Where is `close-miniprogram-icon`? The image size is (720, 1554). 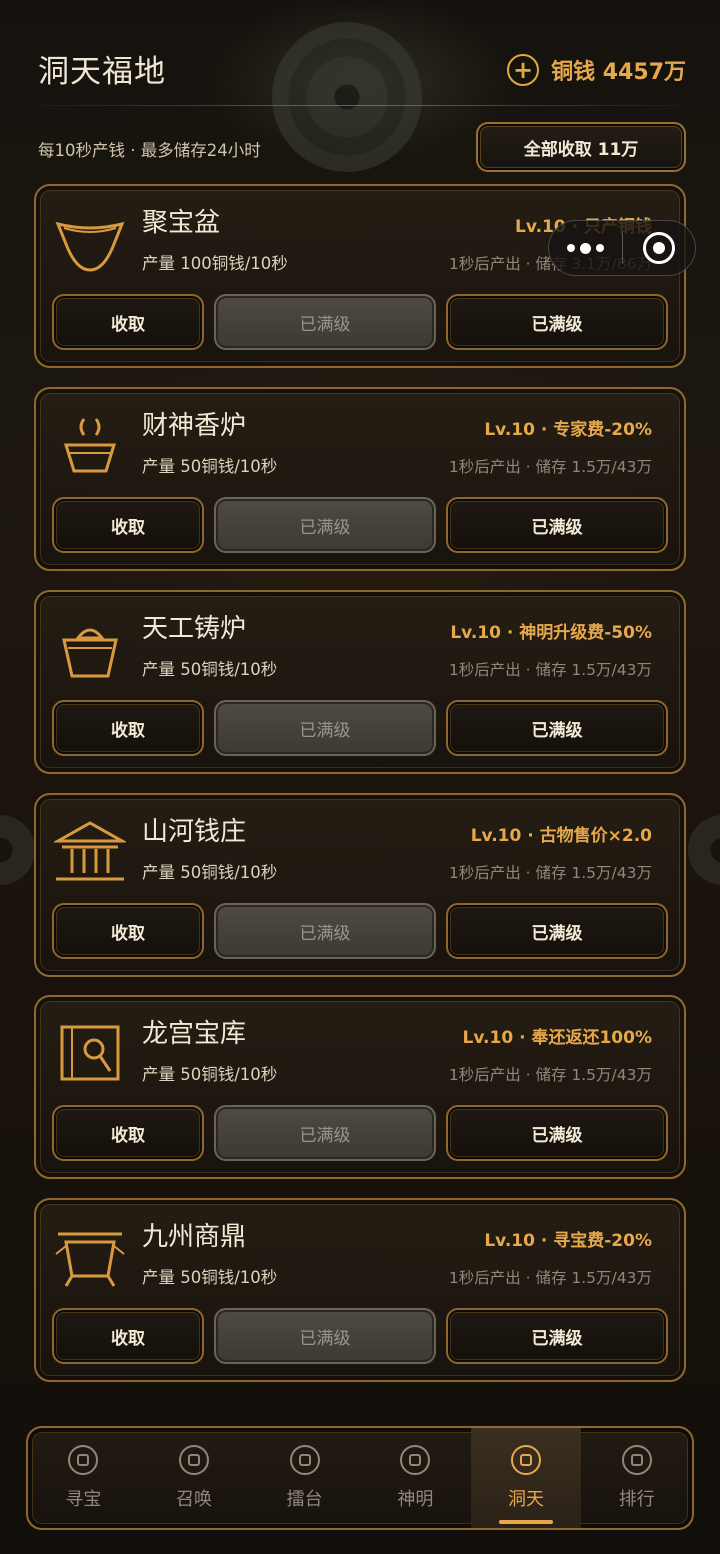
close-miniprogram-icon is located at coordinates (659, 248).